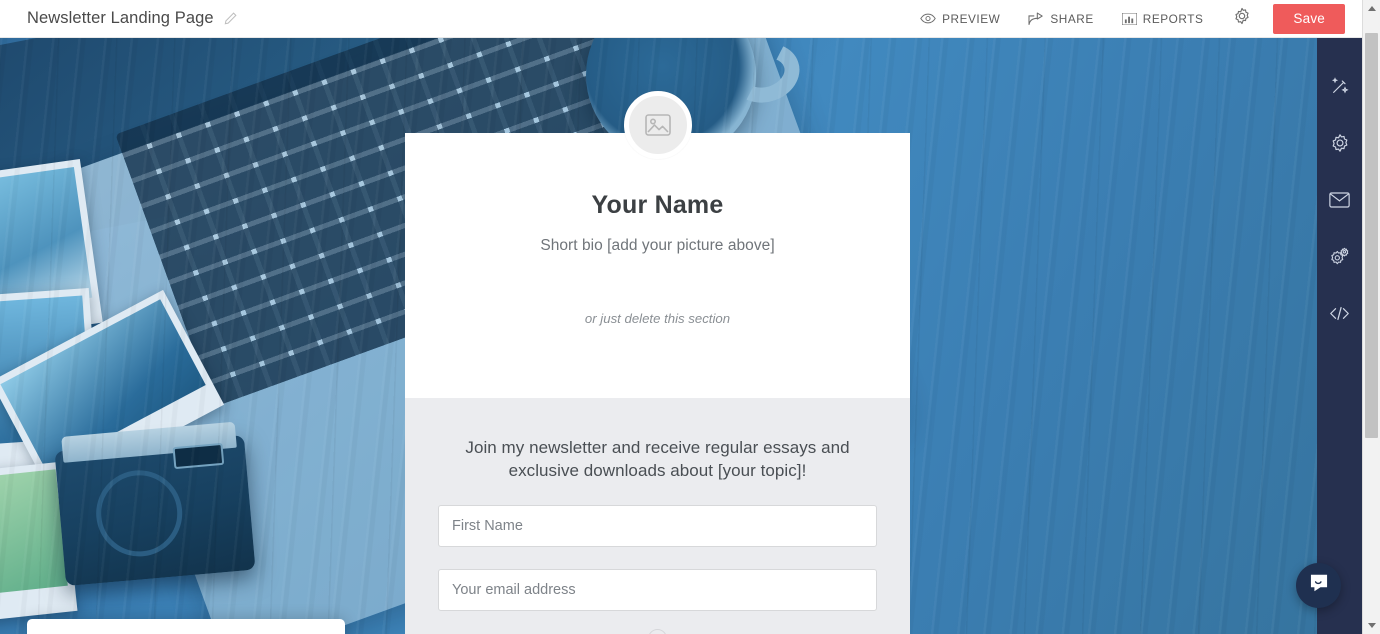 This screenshot has width=1380, height=634. Describe the element at coordinates (657, 589) in the screenshot. I see `email-input: Your email address` at that location.